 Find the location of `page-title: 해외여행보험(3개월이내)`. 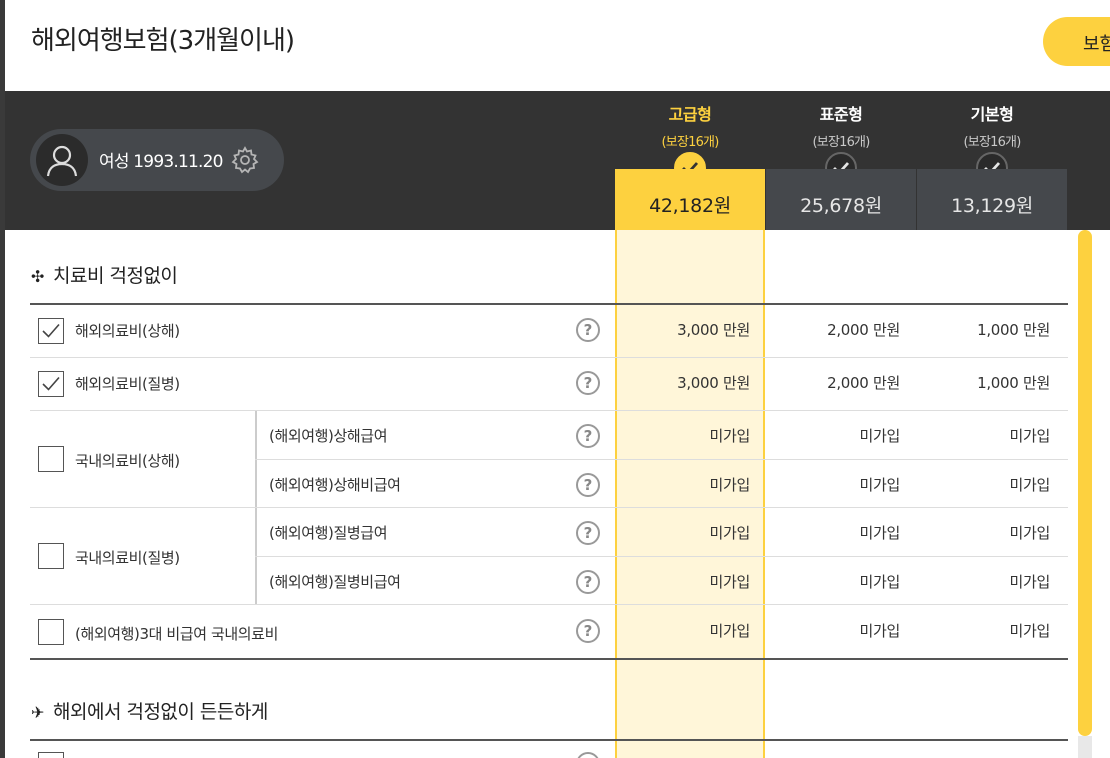

page-title: 해외여행보험(3개월이내) is located at coordinates (163, 41).